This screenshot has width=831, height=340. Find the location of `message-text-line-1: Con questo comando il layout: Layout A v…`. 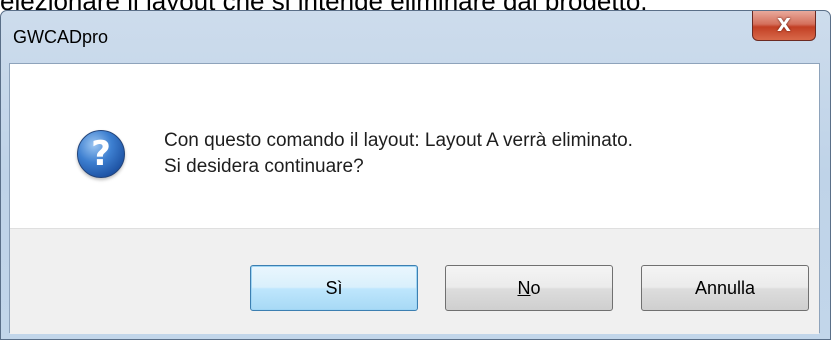

message-text-line-1: Con questo comando il layout: Layout A v… is located at coordinates (398, 140).